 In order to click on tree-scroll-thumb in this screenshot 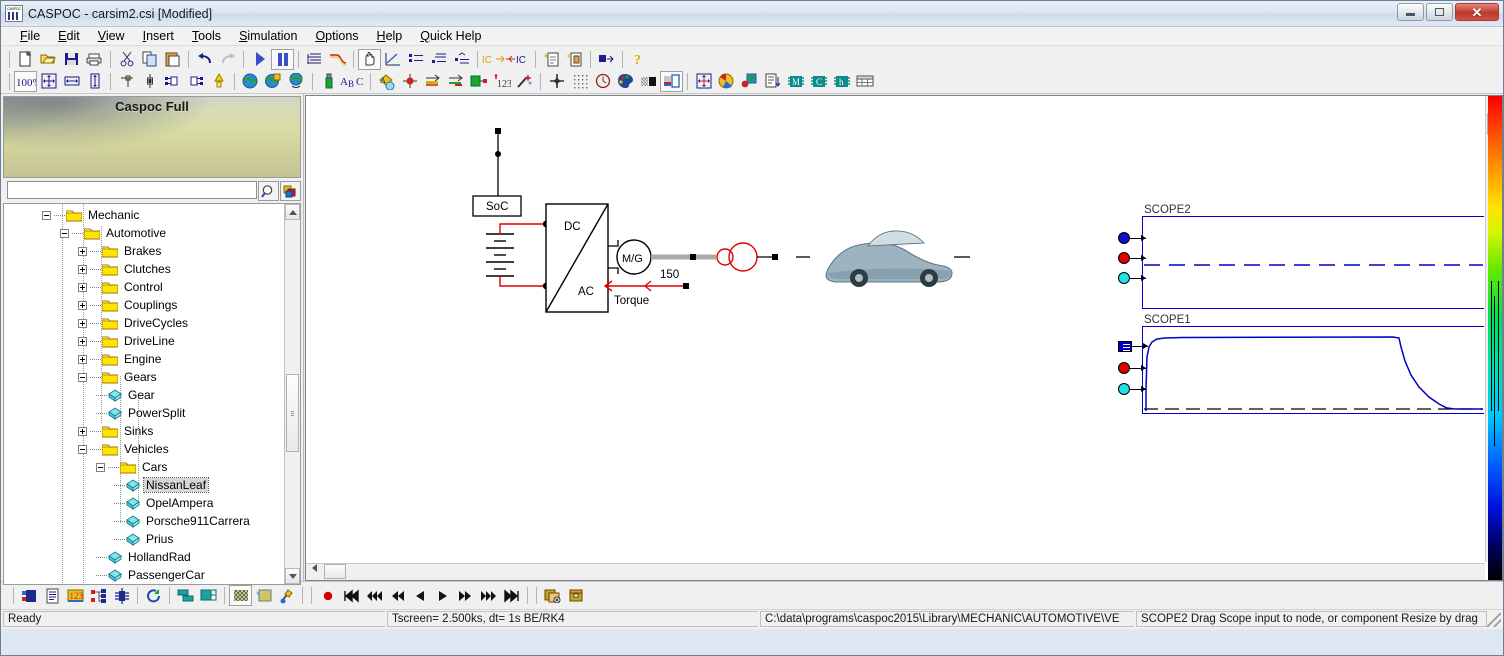, I will do `click(292, 413)`.